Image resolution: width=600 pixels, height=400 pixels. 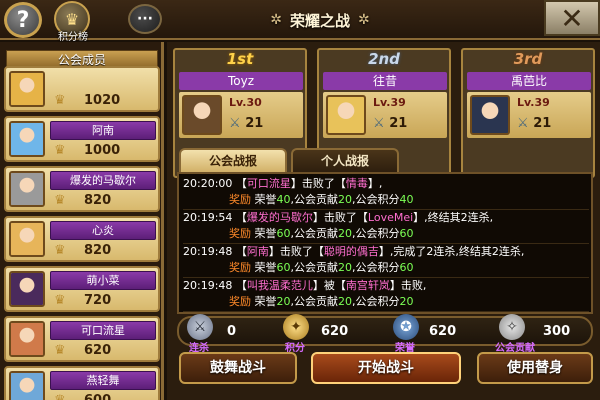 I want to click on log-event-line: 20:19:48 【阿南】击败了【聪明的偶吉】,完成了2连杀,终结其2连杀,, so click(x=386, y=252).